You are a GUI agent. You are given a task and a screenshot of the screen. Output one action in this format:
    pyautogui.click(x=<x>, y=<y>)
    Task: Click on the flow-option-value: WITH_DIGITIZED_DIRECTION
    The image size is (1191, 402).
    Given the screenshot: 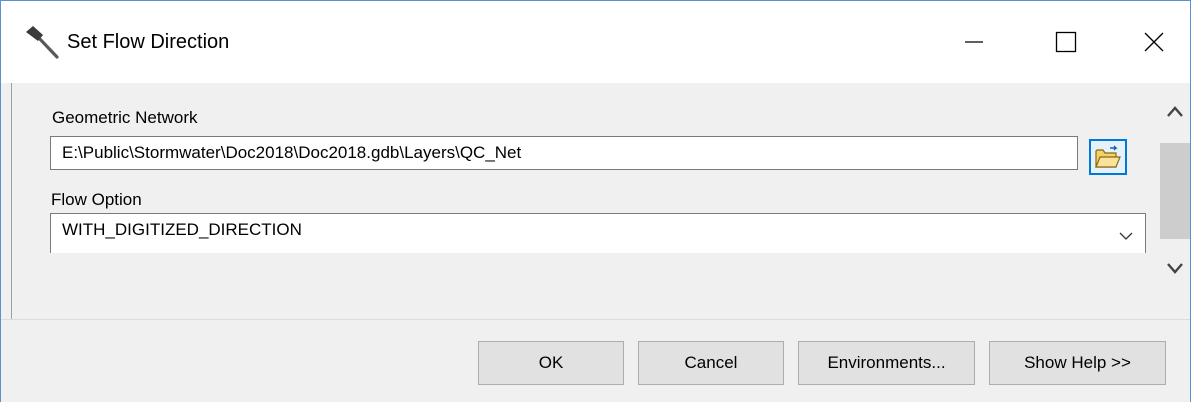 What is the action you would take?
    pyautogui.click(x=182, y=229)
    